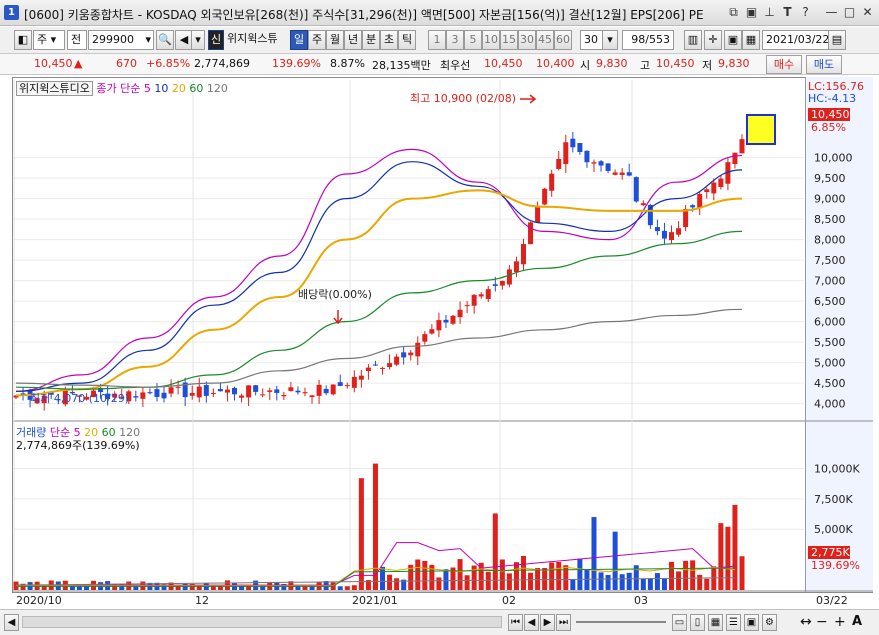 This screenshot has width=879, height=635. Describe the element at coordinates (563, 622) in the screenshot. I see `last-icon: ⏭` at that location.